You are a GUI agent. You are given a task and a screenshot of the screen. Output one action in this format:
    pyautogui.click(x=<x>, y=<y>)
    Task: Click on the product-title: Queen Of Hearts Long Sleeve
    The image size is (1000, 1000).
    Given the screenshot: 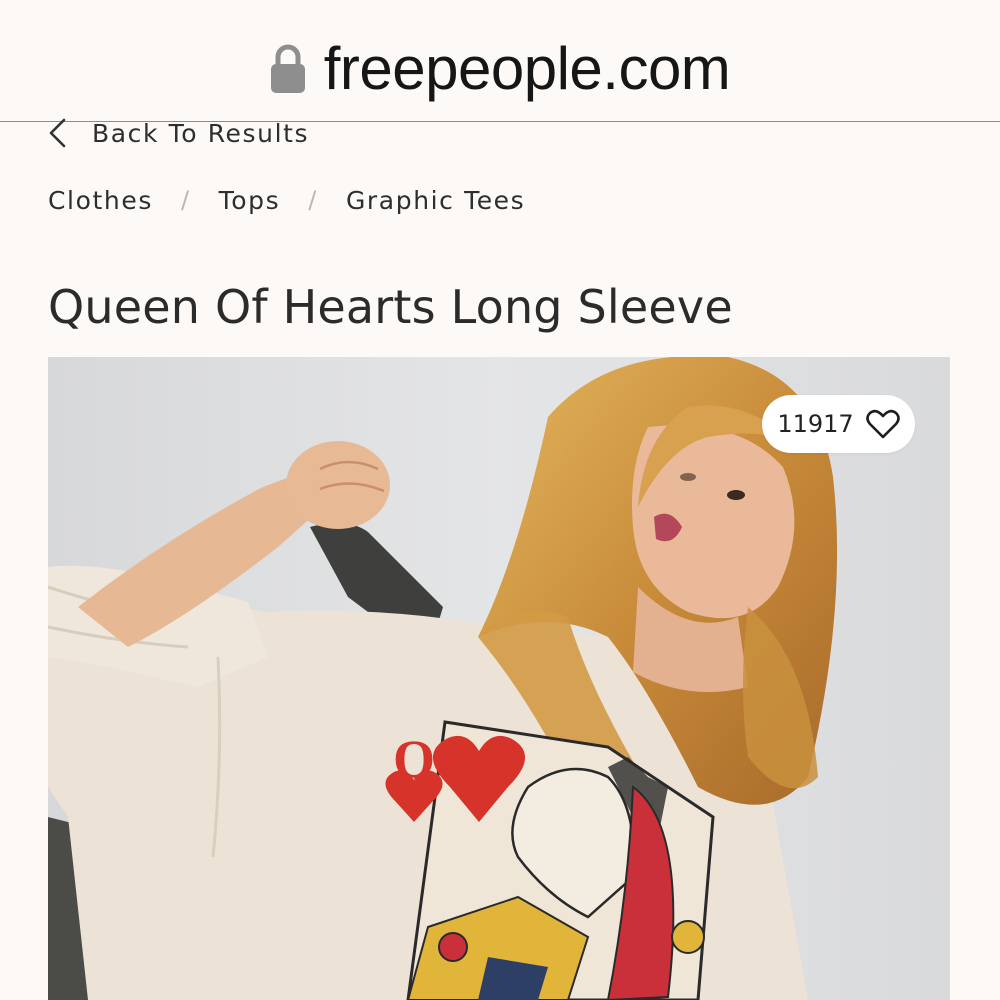 What is the action you would take?
    pyautogui.click(x=390, y=307)
    